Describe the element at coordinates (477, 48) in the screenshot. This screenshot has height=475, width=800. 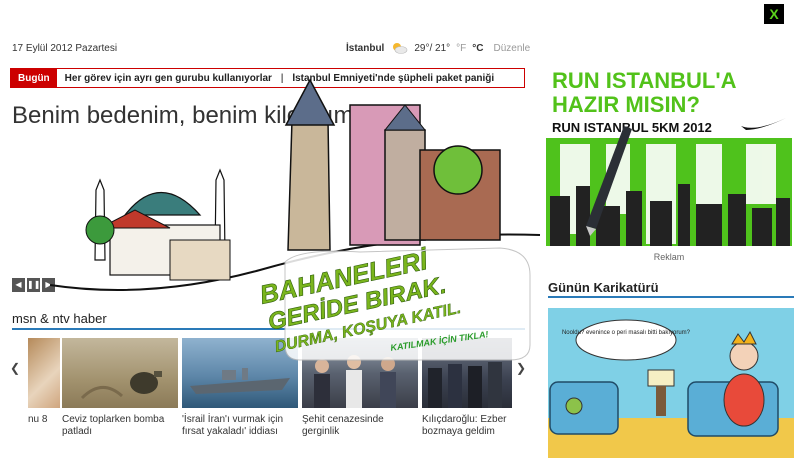
I see `unit-celsius: °C` at that location.